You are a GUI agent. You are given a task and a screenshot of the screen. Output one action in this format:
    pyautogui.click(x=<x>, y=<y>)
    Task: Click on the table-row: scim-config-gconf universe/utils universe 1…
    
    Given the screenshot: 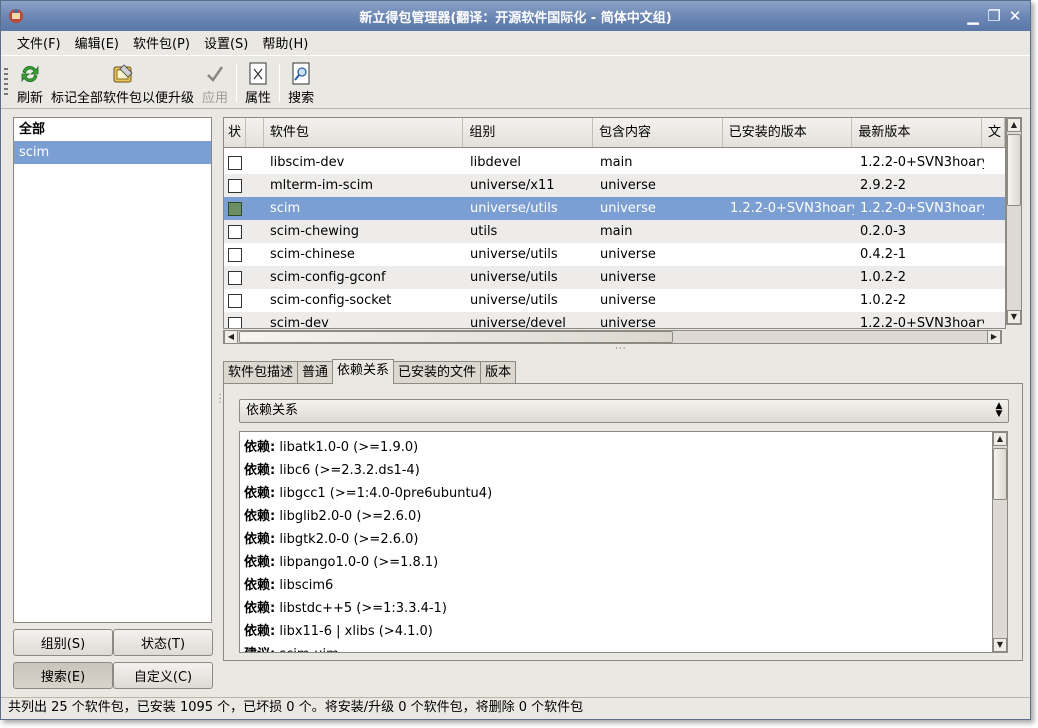 What is the action you would take?
    pyautogui.click(x=614, y=277)
    